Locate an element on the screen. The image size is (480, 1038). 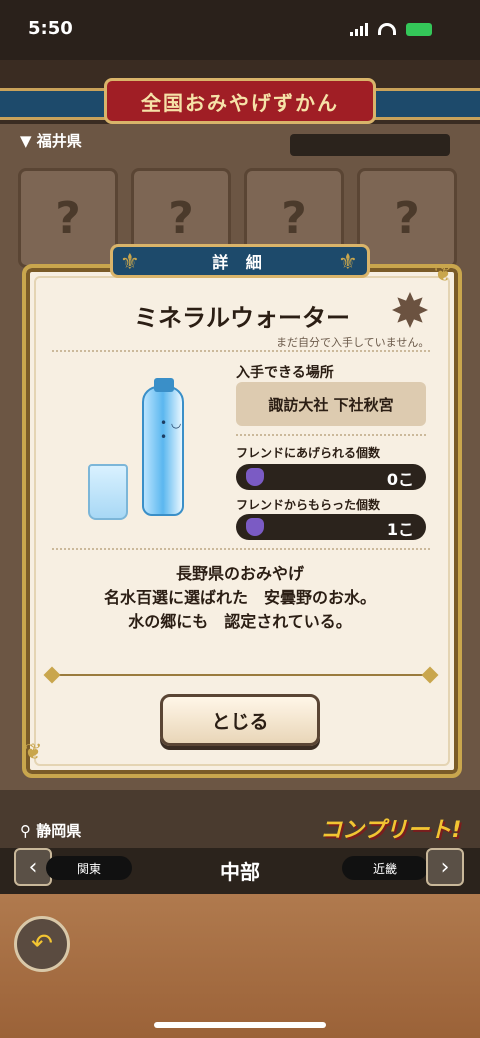
water-bottle-icon: • ◡ • is located at coordinates (163, 447).